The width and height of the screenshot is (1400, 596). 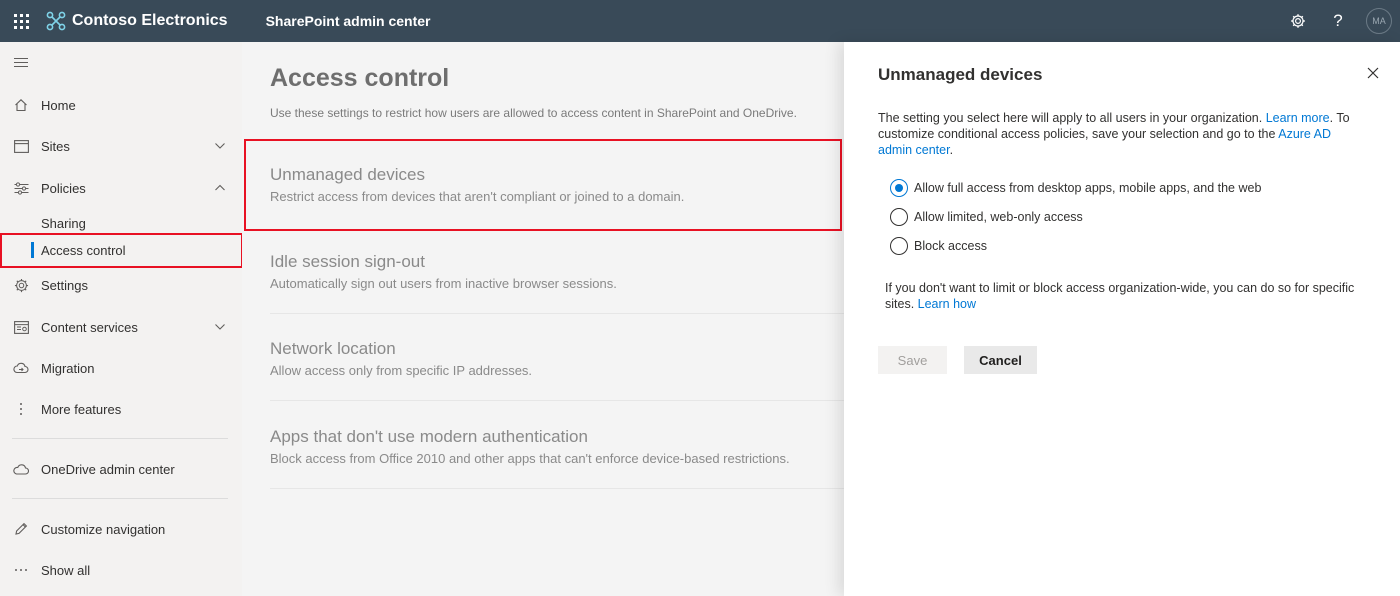 What do you see at coordinates (360, 78) in the screenshot?
I see `page-title: Access control` at bounding box center [360, 78].